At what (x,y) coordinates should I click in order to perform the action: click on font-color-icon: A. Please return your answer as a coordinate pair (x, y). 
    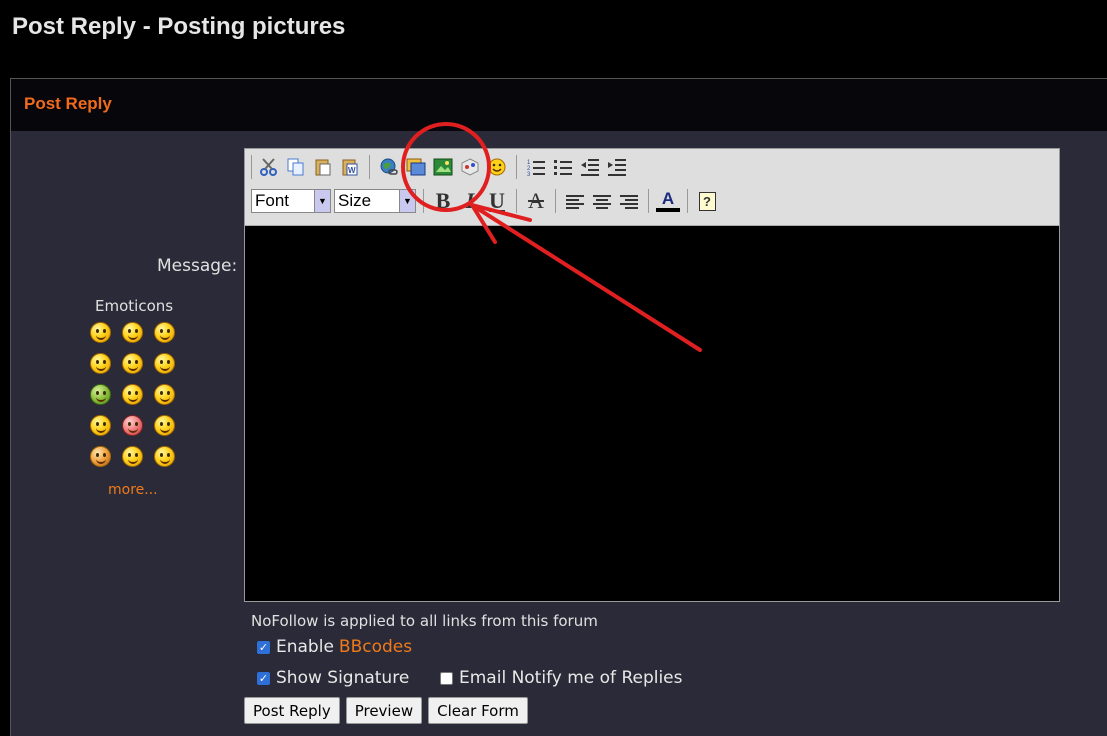
    Looking at the image, I should click on (668, 200).